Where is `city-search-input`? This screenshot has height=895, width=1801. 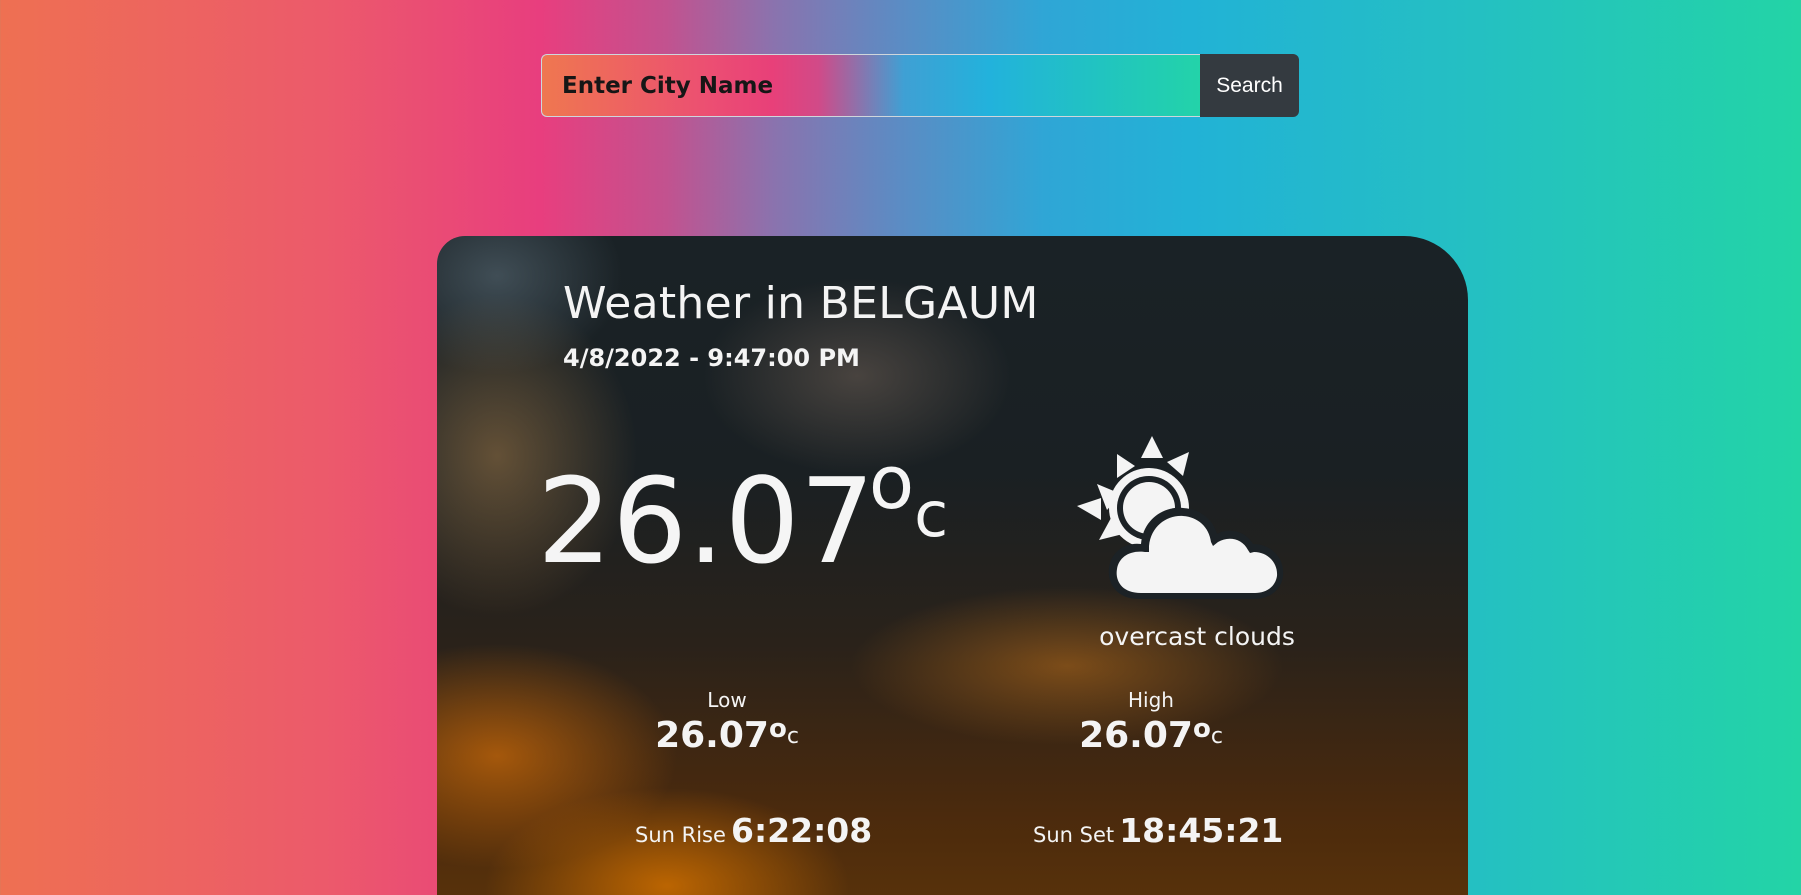
city-search-input is located at coordinates (870, 85).